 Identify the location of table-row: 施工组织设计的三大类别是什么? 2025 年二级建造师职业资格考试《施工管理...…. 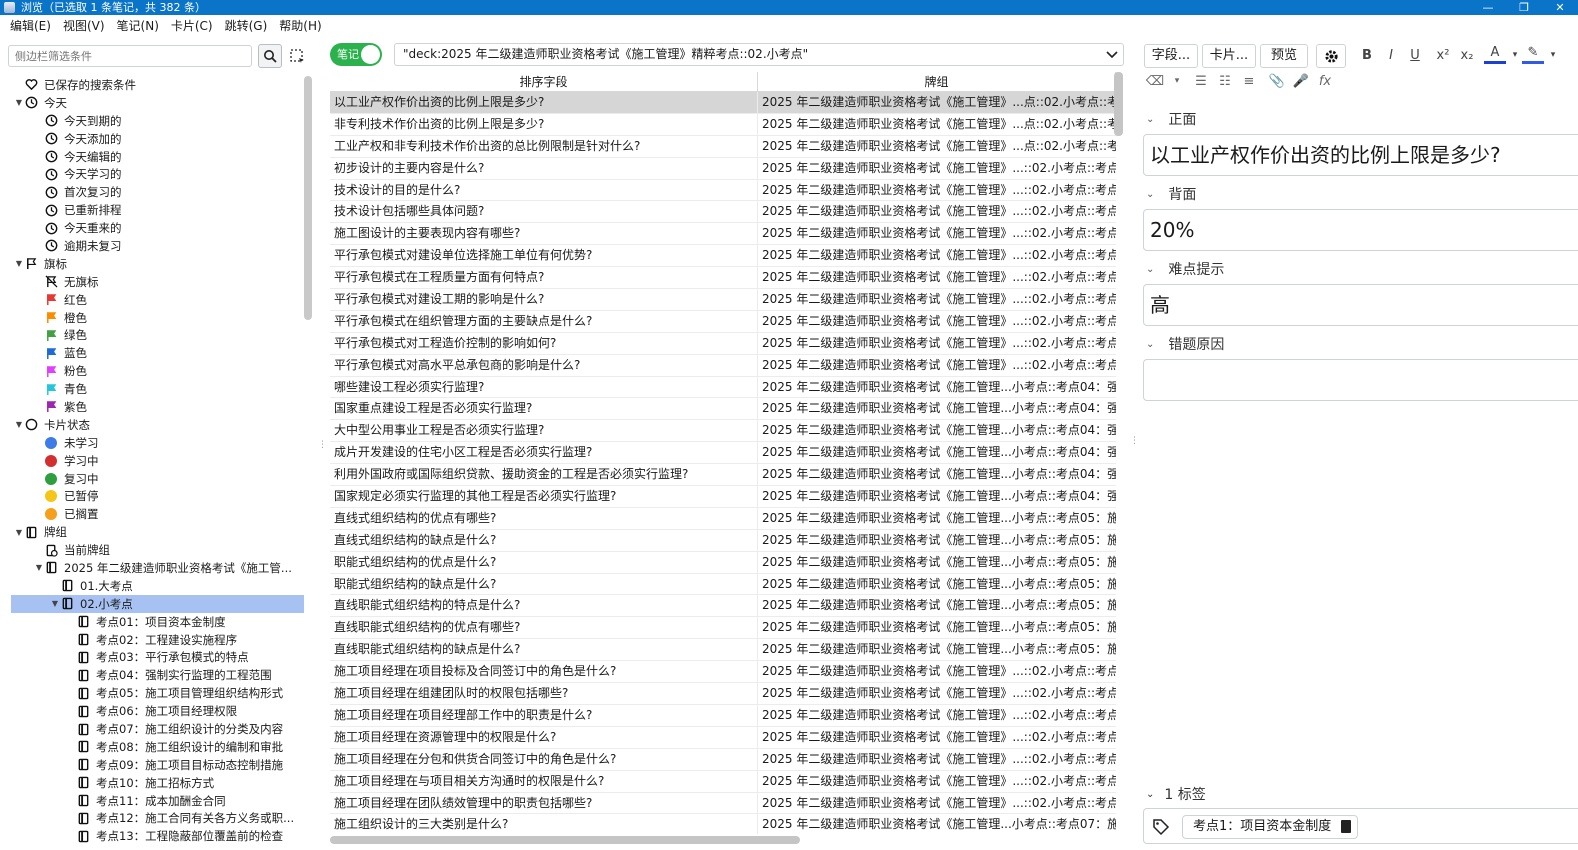
(723, 824).